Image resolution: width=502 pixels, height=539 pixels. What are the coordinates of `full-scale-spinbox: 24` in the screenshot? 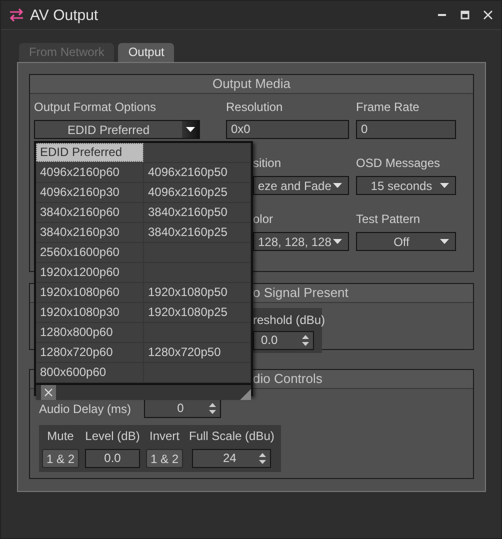 It's located at (232, 458).